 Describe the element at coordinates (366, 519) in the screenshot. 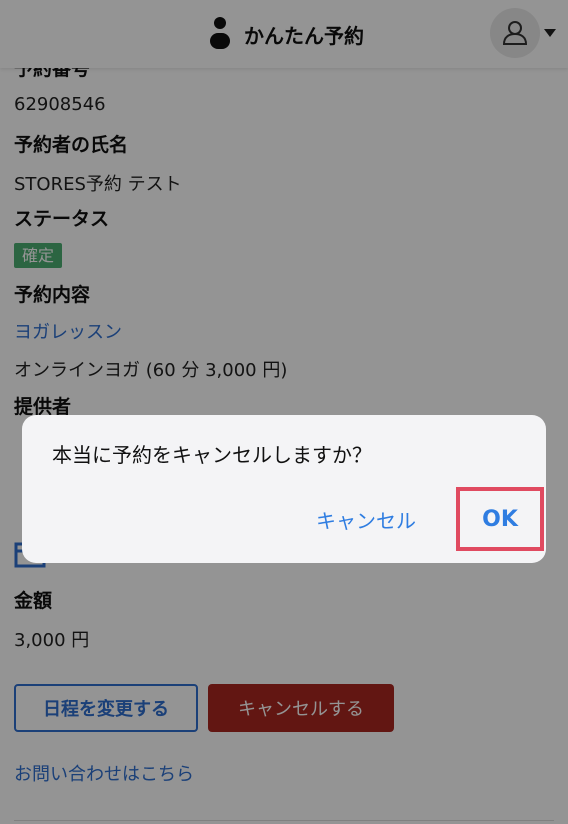

I see `dialog-cancel-button: キャンセル` at that location.